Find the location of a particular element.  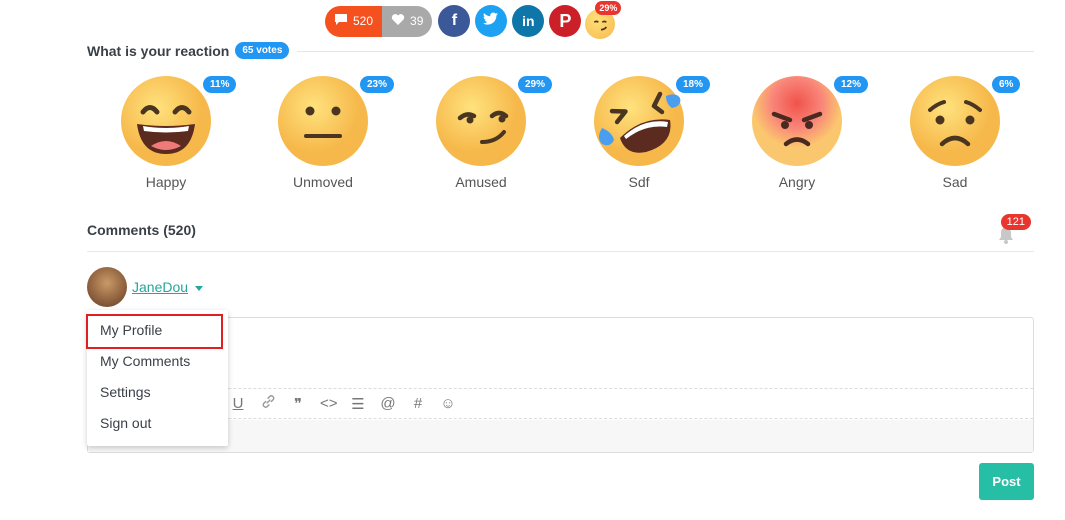

user-dropdown-menu: My Profile My Comments Settings Sign out is located at coordinates (157, 378).